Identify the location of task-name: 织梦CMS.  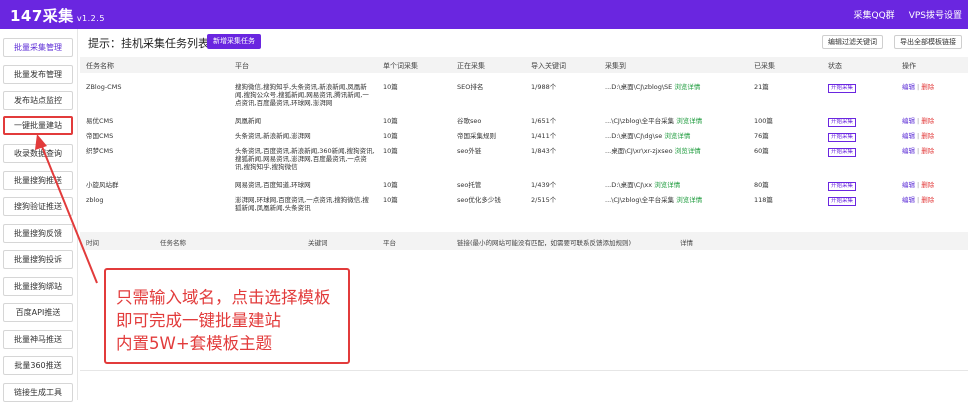
(100, 151).